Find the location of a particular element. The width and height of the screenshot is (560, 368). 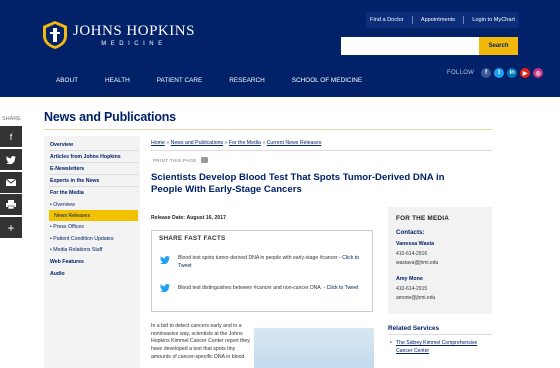

contact-phone: 410-614-2915 is located at coordinates (412, 289).